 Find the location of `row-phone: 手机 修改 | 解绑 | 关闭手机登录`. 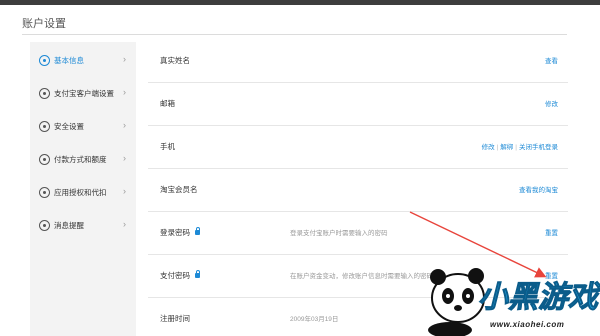

row-phone: 手机 修改 | 解绑 | 关闭手机登录 is located at coordinates (358, 147).